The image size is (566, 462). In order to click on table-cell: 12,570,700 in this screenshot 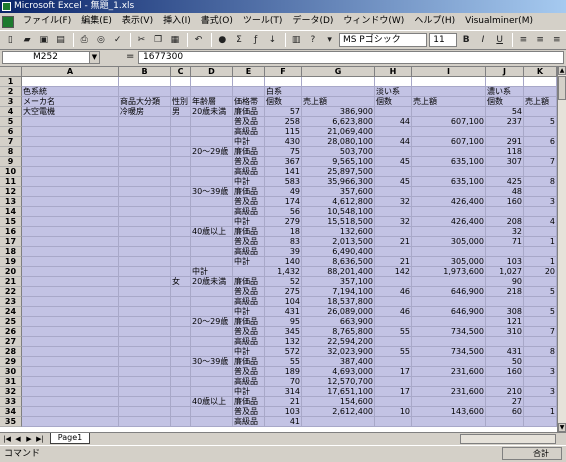, I will do `click(338, 382)`.